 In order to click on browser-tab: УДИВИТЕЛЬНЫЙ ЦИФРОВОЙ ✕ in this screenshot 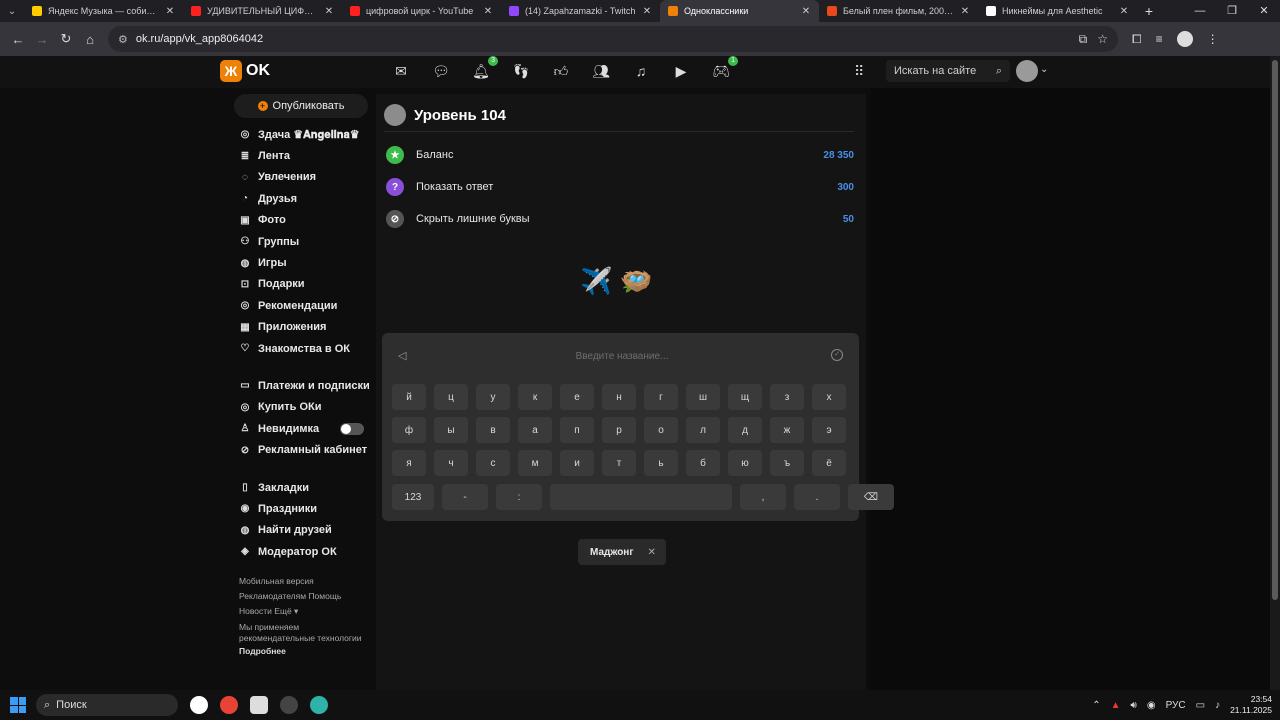, I will do `click(262, 11)`.